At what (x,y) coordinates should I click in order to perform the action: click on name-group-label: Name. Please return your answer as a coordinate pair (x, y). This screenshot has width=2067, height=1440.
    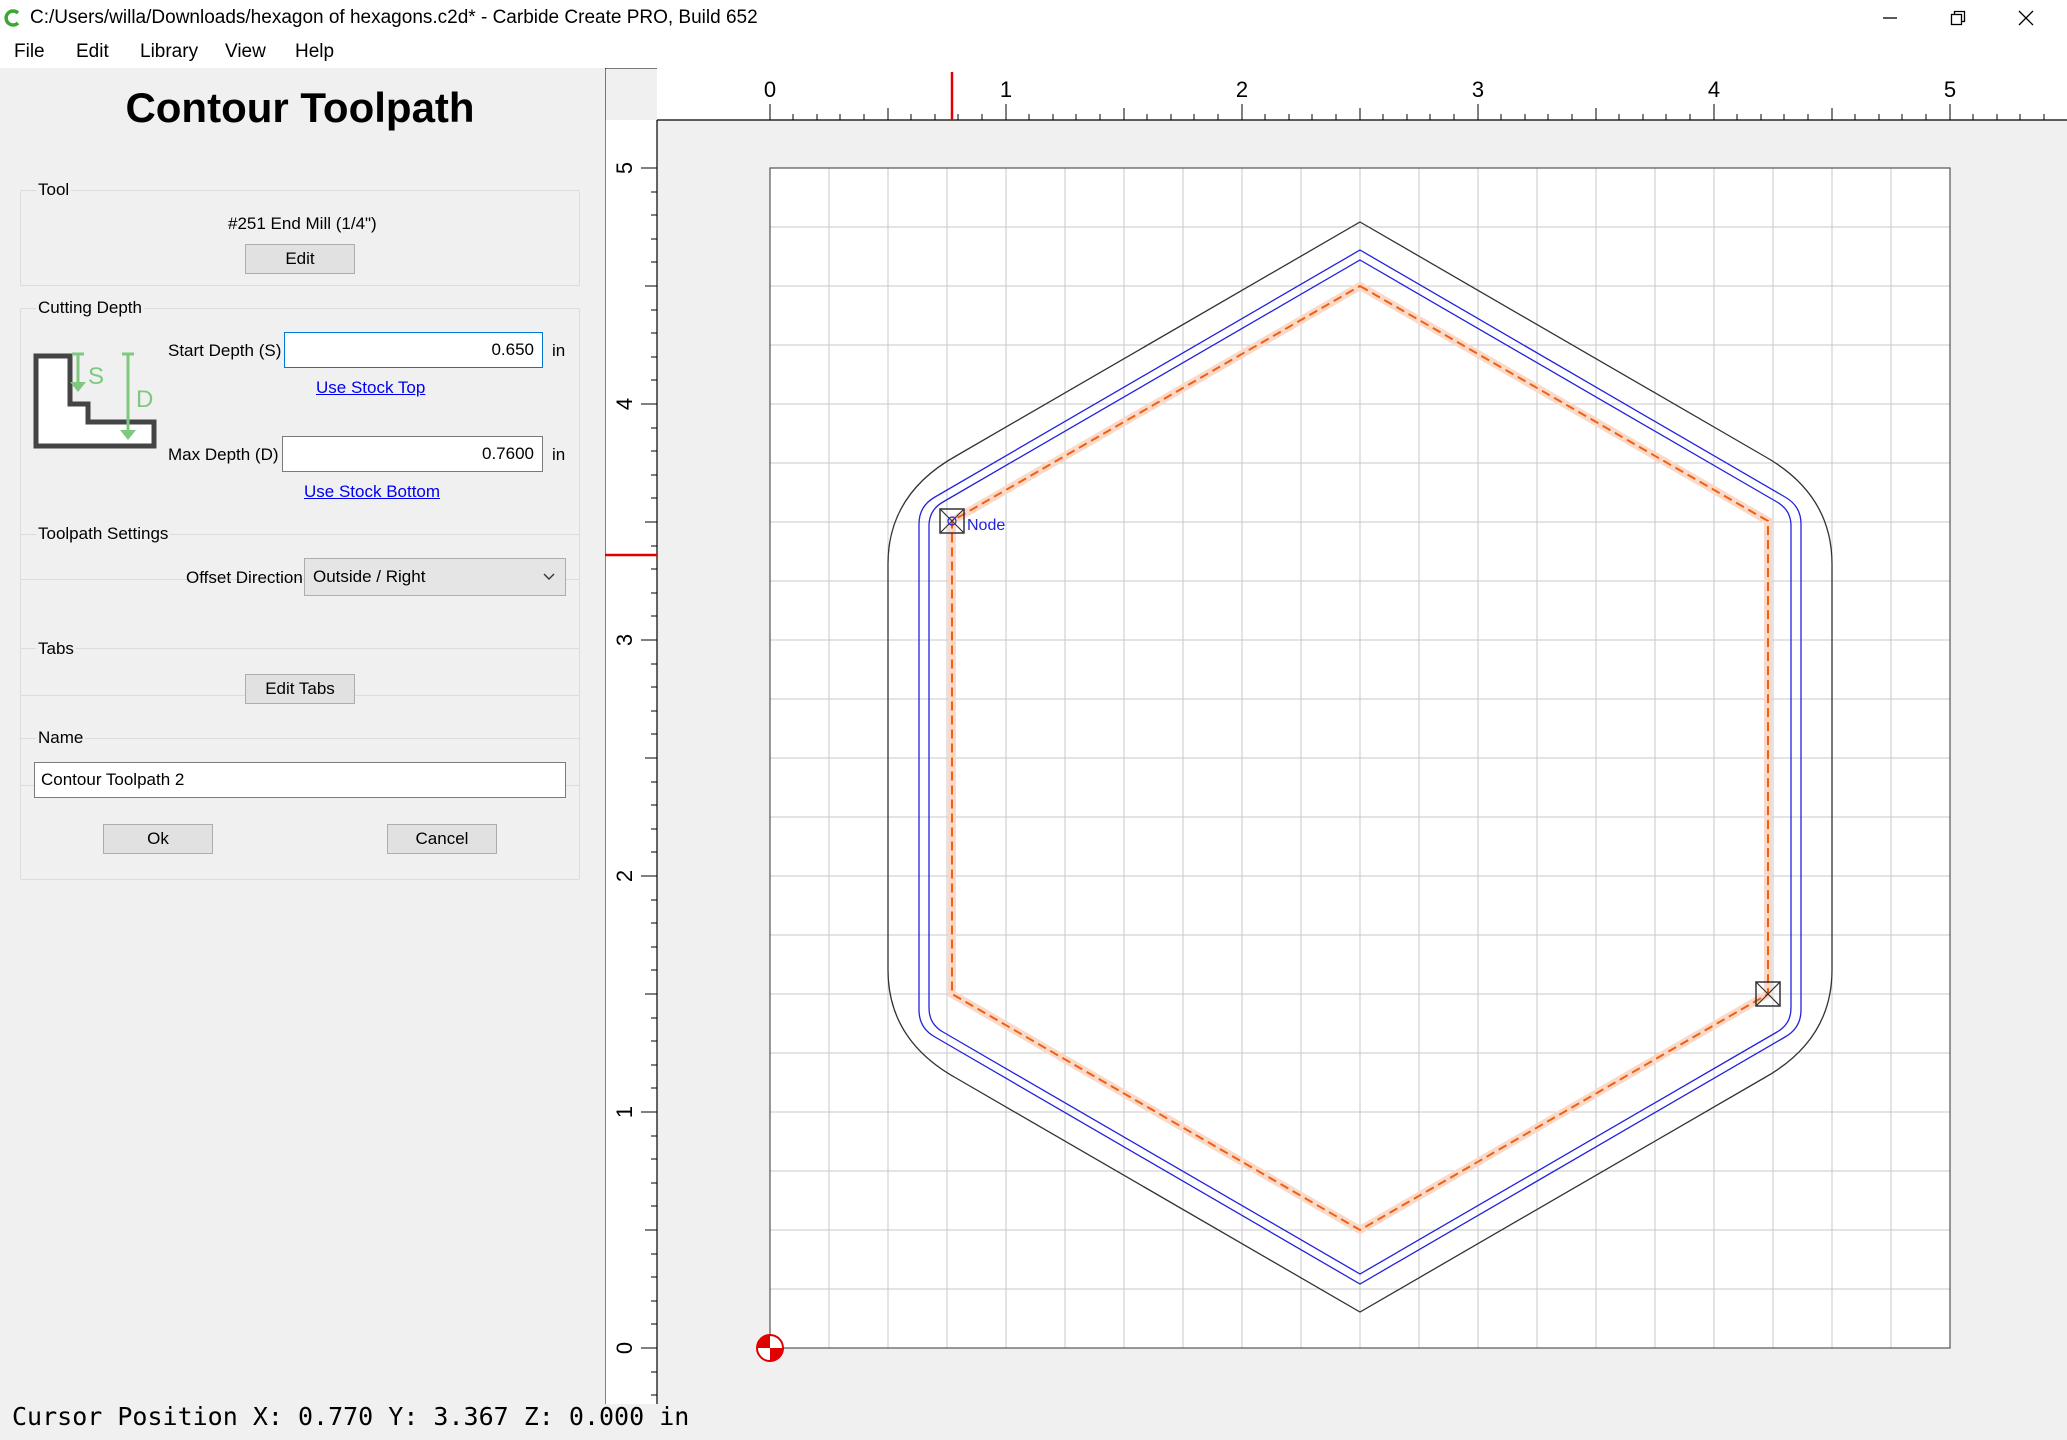
    Looking at the image, I should click on (61, 738).